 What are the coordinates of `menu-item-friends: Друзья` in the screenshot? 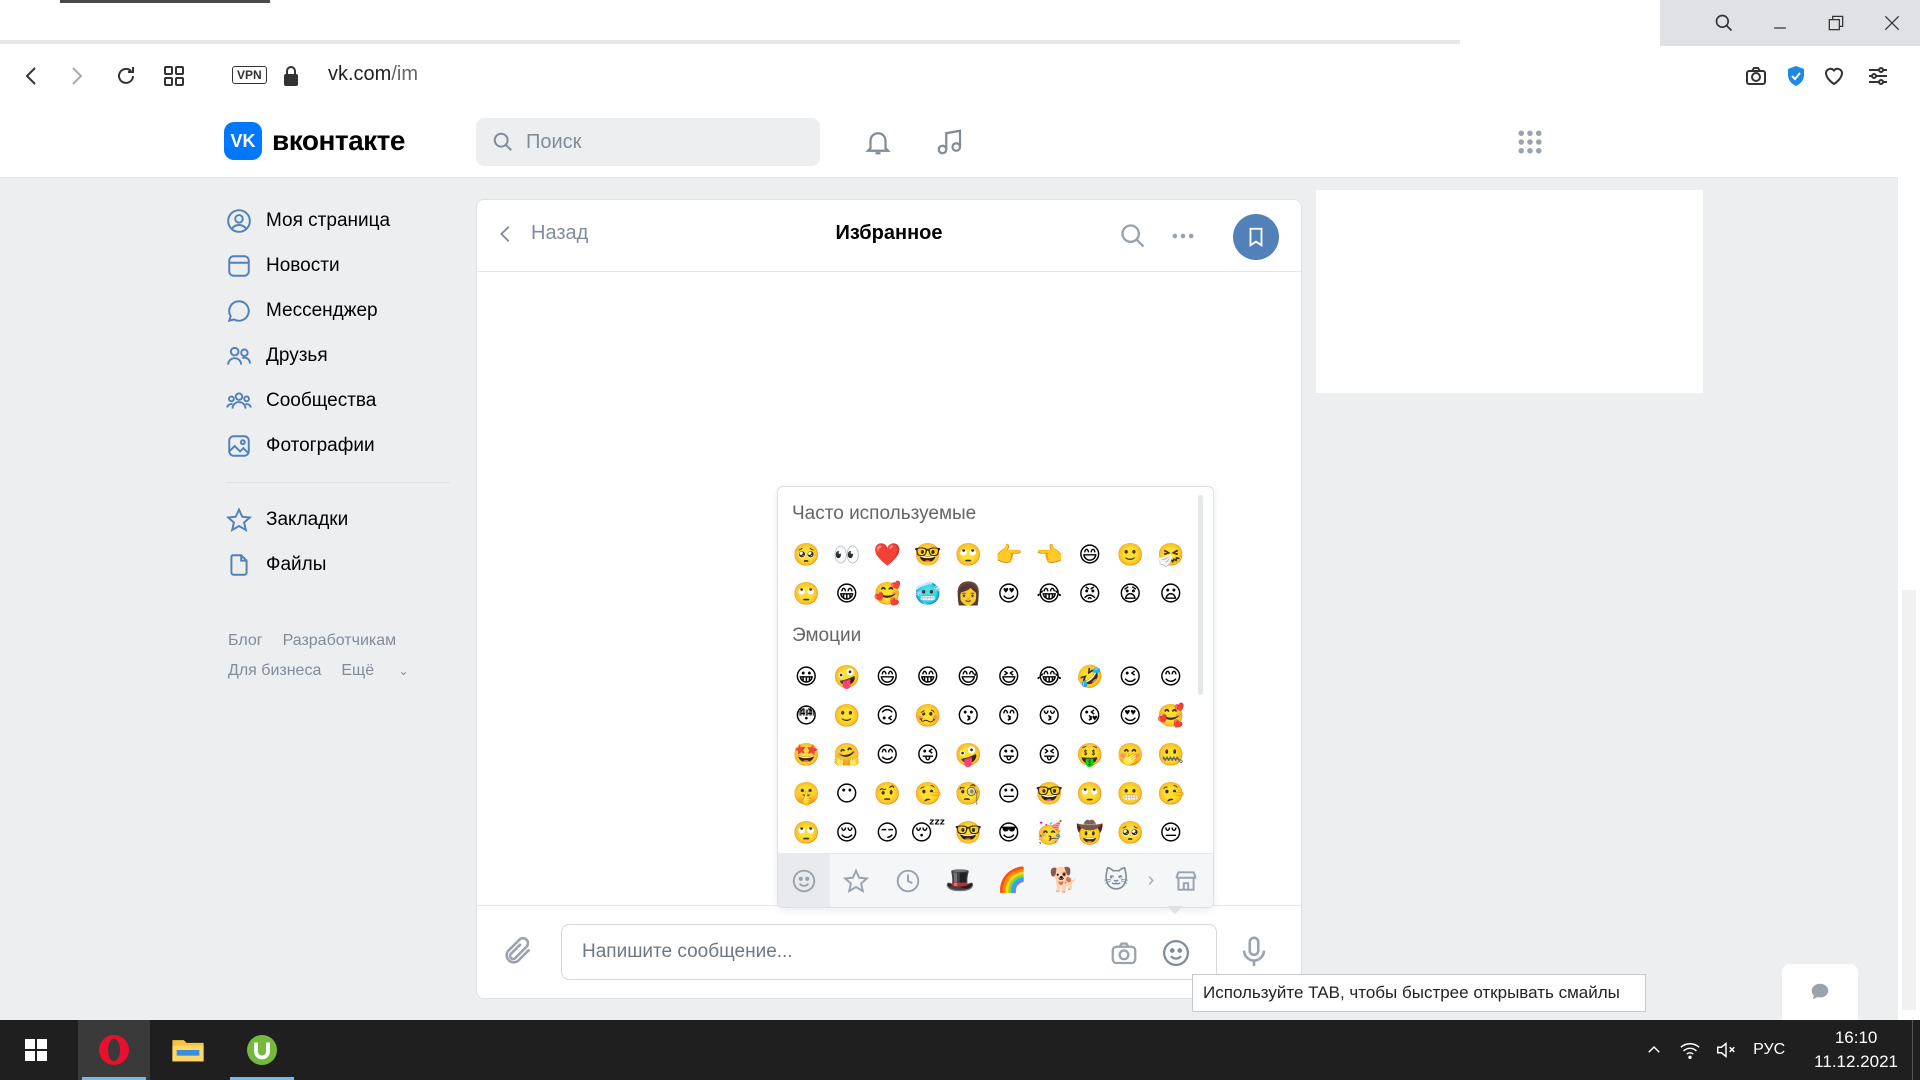 It's located at (341, 355).